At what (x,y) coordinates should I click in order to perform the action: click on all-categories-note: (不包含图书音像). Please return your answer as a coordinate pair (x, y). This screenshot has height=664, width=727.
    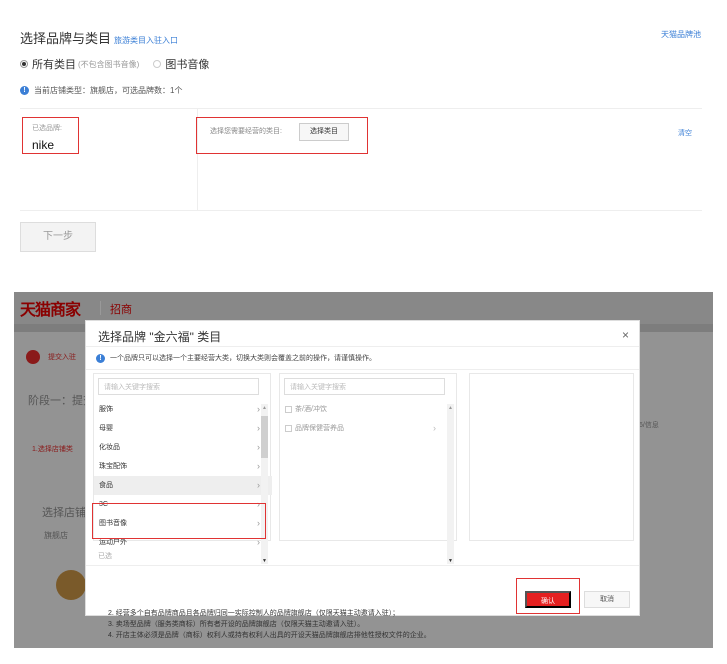
    Looking at the image, I should click on (109, 64).